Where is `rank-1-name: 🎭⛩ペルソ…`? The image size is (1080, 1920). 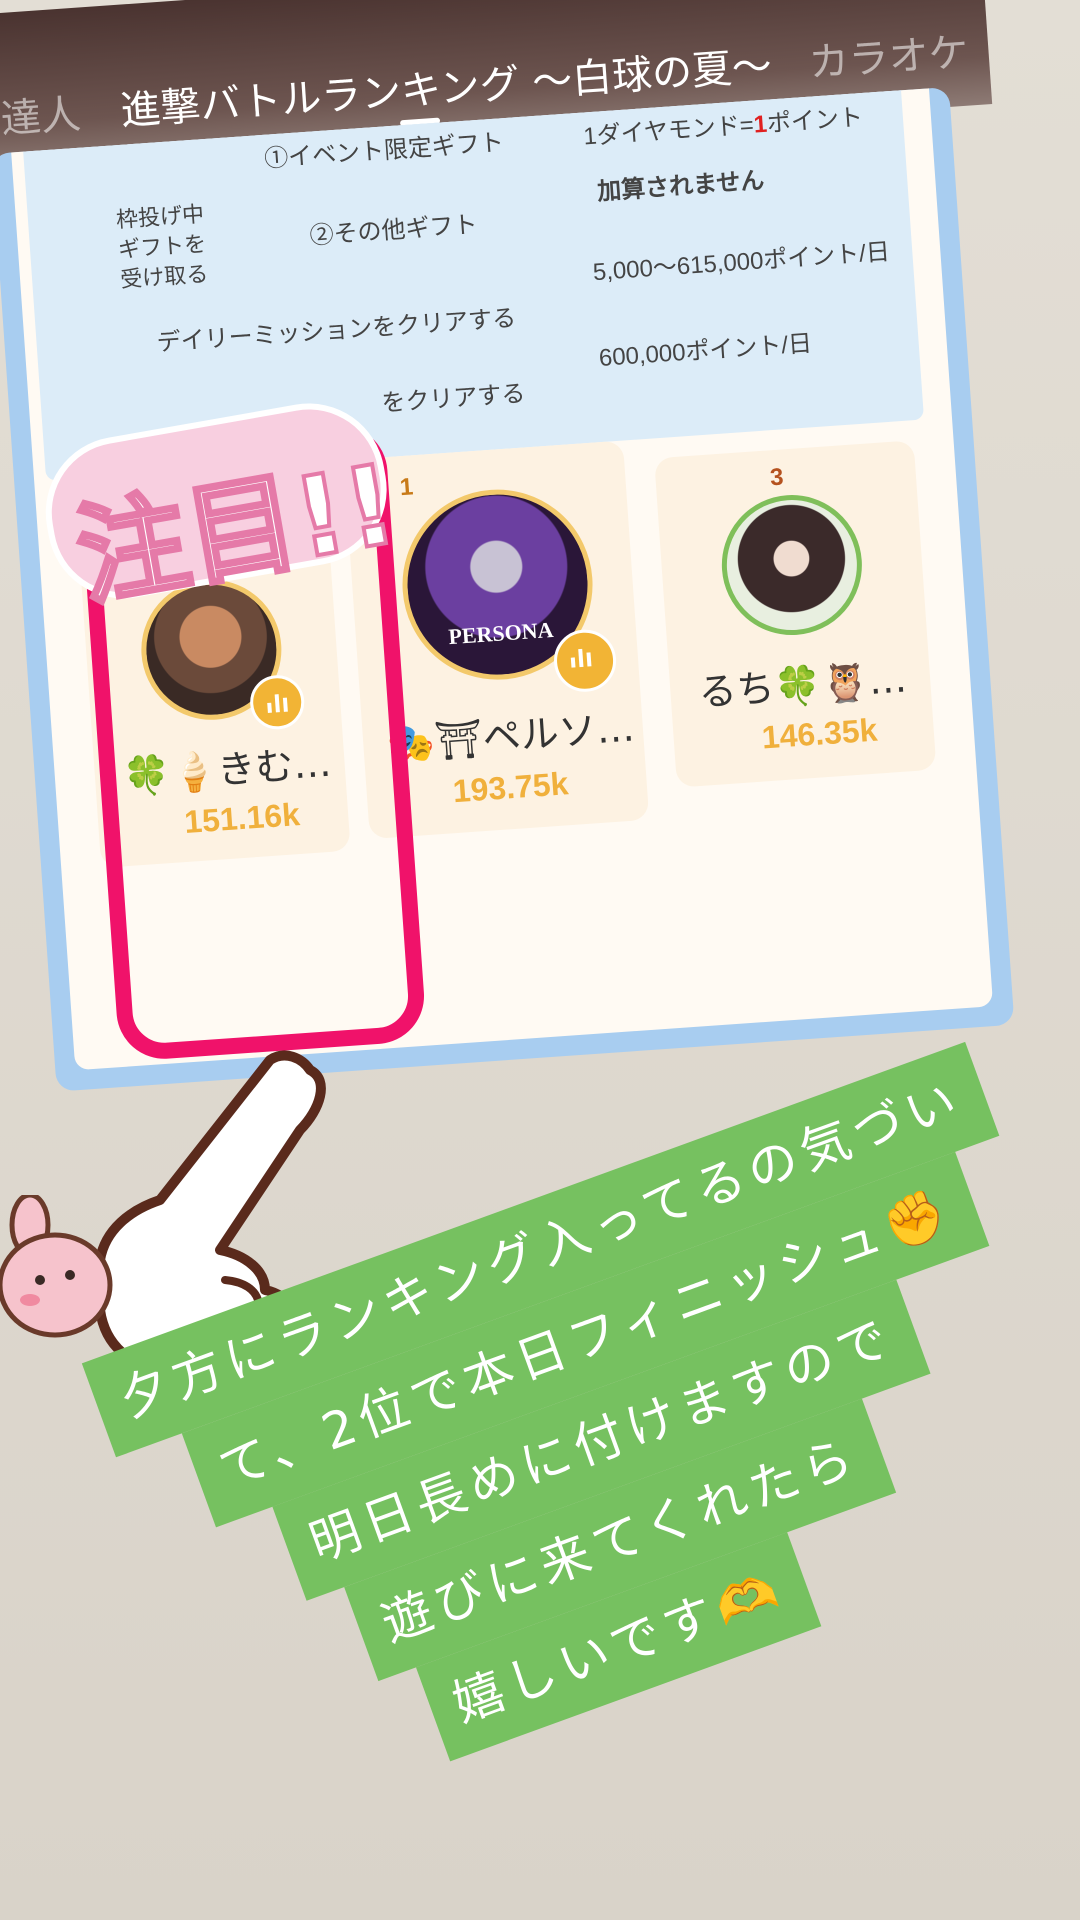 rank-1-name: 🎭⛩ペルソ… is located at coordinates (510, 736).